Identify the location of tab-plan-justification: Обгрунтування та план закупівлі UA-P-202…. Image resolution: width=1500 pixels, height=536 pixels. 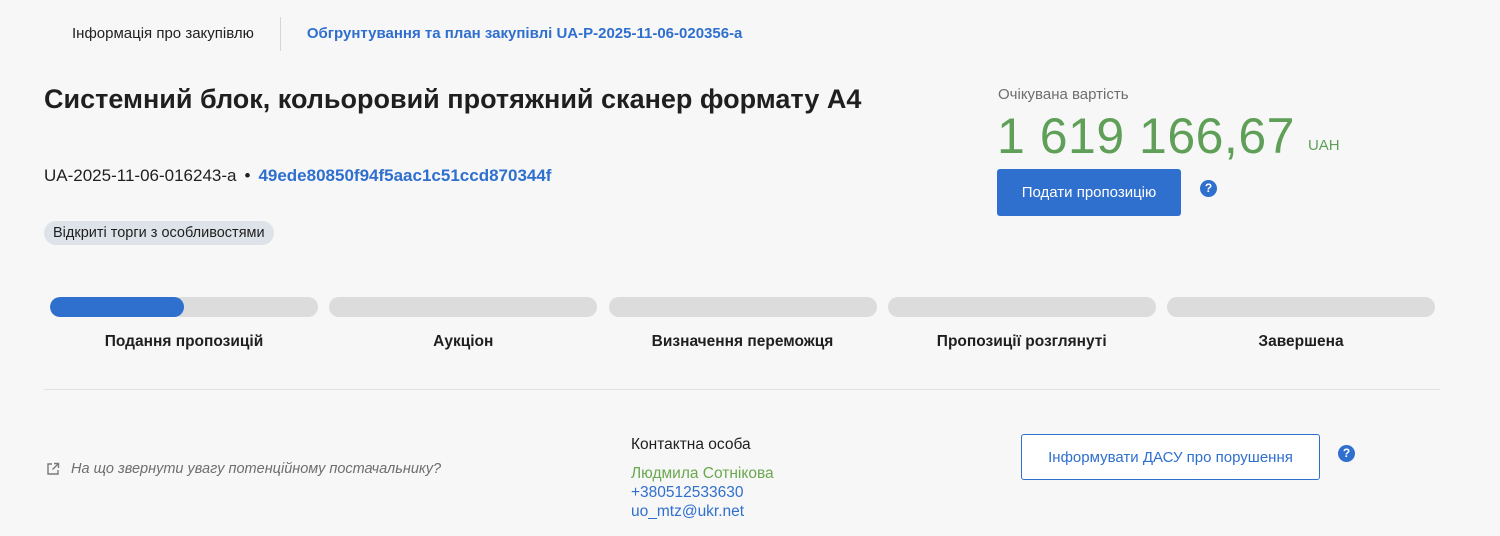
(525, 34).